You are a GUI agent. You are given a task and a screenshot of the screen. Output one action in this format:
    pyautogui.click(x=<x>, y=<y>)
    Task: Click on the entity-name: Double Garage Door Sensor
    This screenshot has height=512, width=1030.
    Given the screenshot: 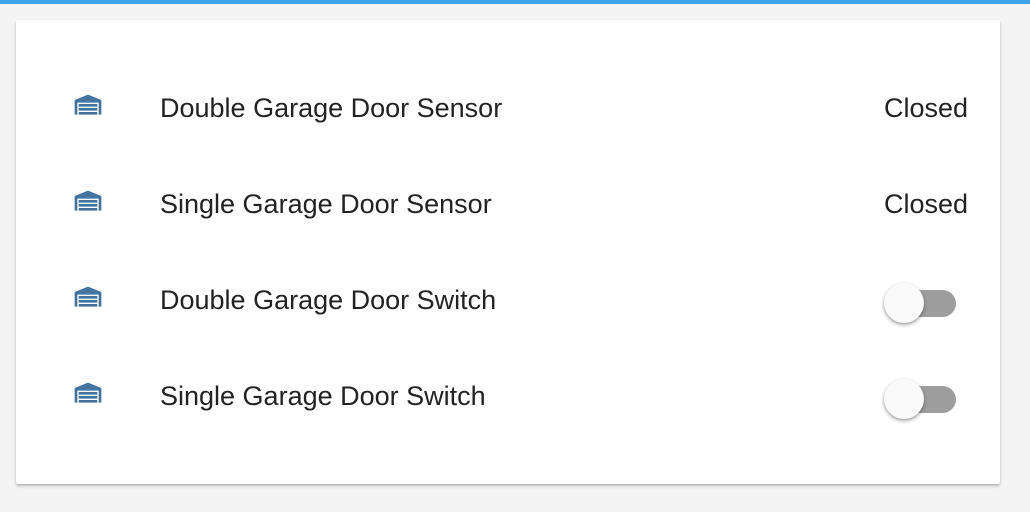 What is the action you would take?
    pyautogui.click(x=331, y=108)
    